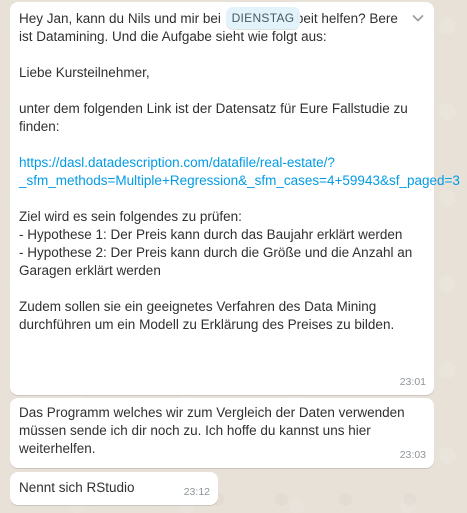 Image resolution: width=467 pixels, height=513 pixels. What do you see at coordinates (130, 216) in the screenshot?
I see `message-line: Ziel wird es sein folgendes zu prüfen:` at bounding box center [130, 216].